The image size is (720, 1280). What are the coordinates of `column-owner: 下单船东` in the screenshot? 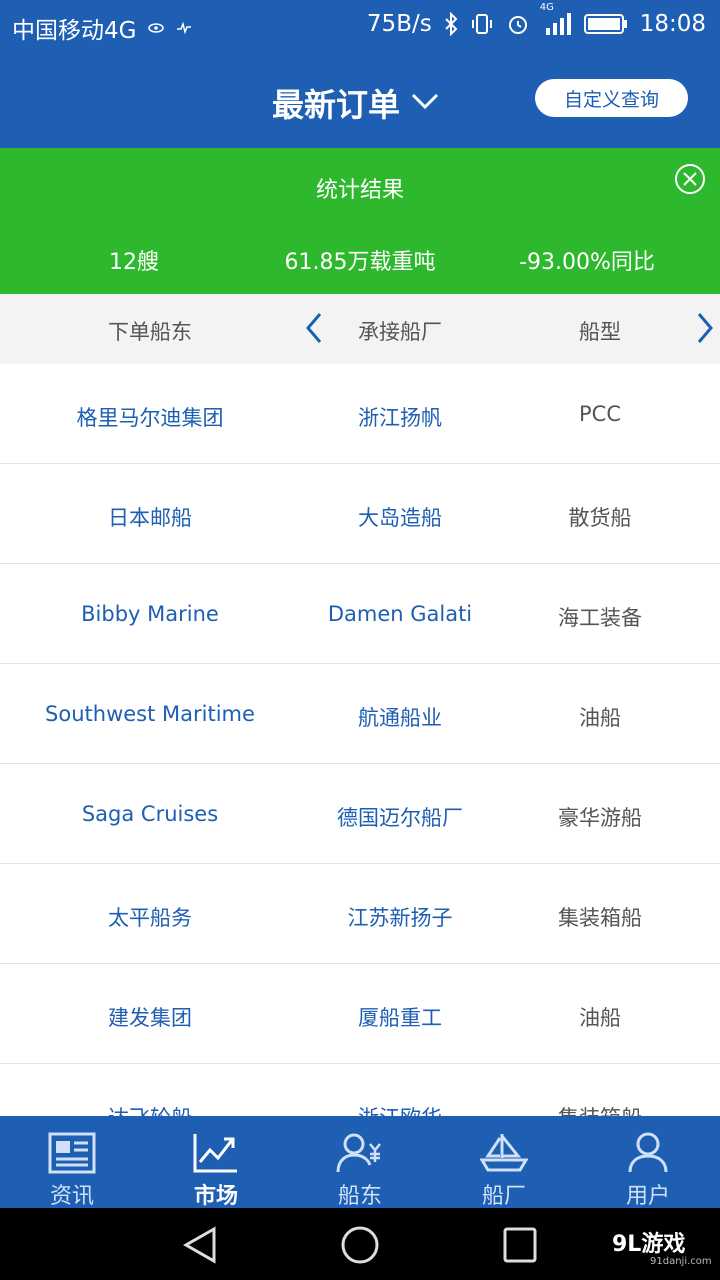 It's located at (150, 332).